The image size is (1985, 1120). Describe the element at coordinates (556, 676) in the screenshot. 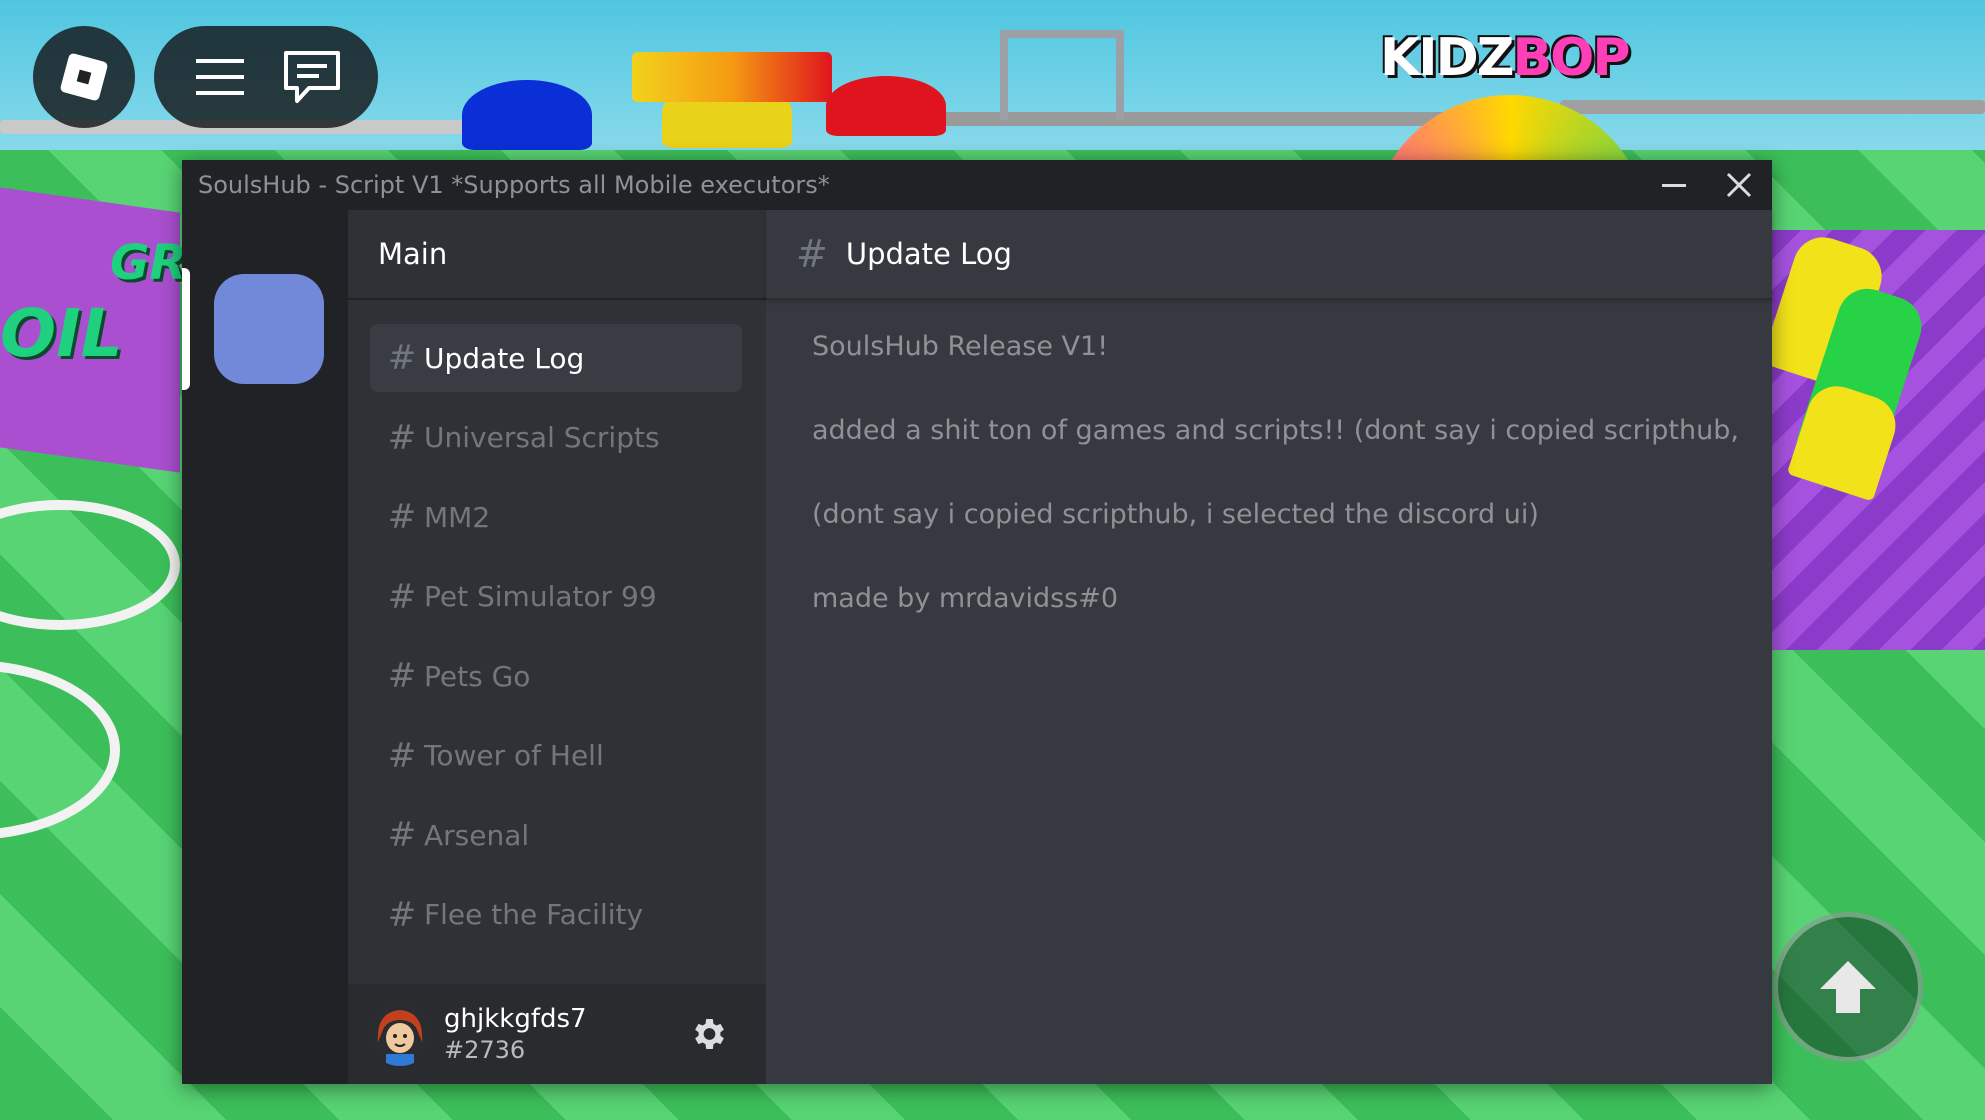

I see `channel-pets-go: # Pets Go` at that location.